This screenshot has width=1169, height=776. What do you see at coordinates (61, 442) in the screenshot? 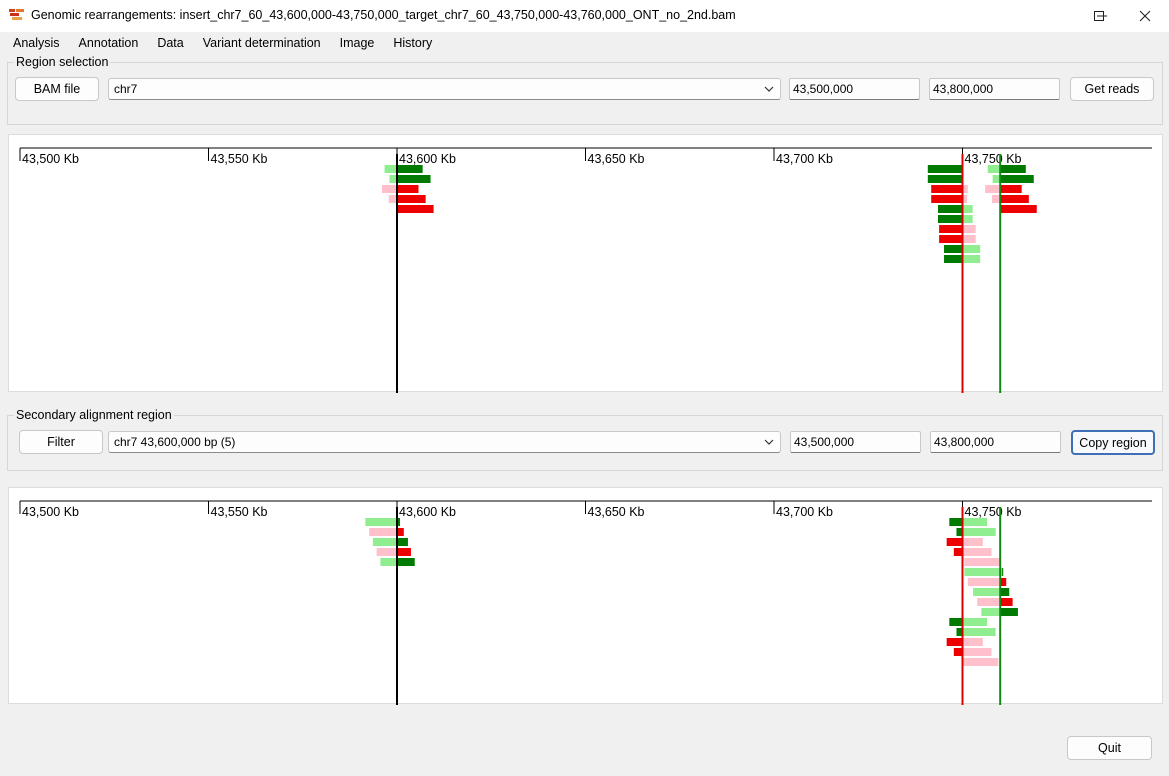
I see `filter-button: Filter` at bounding box center [61, 442].